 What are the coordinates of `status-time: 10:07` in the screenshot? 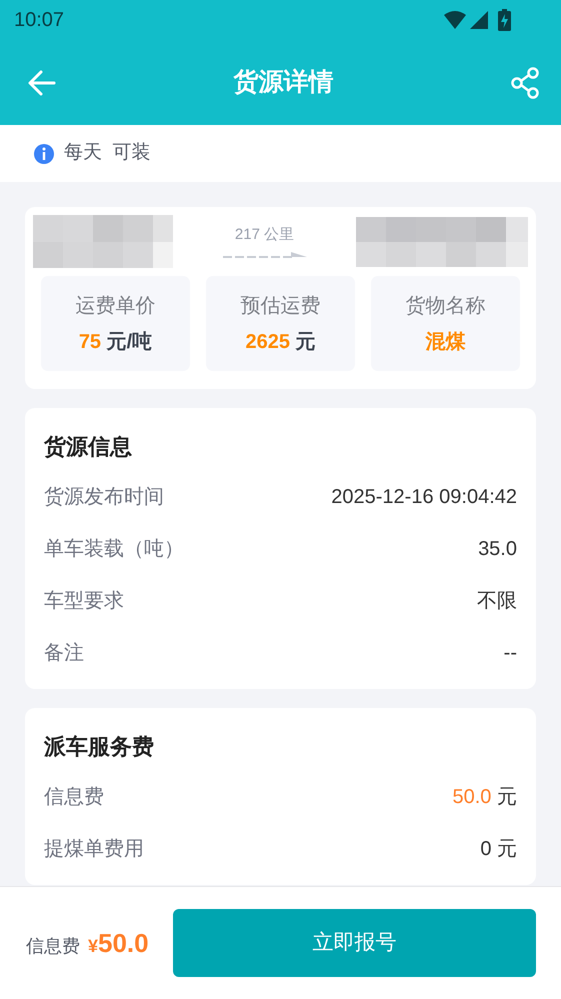 It's located at (39, 20).